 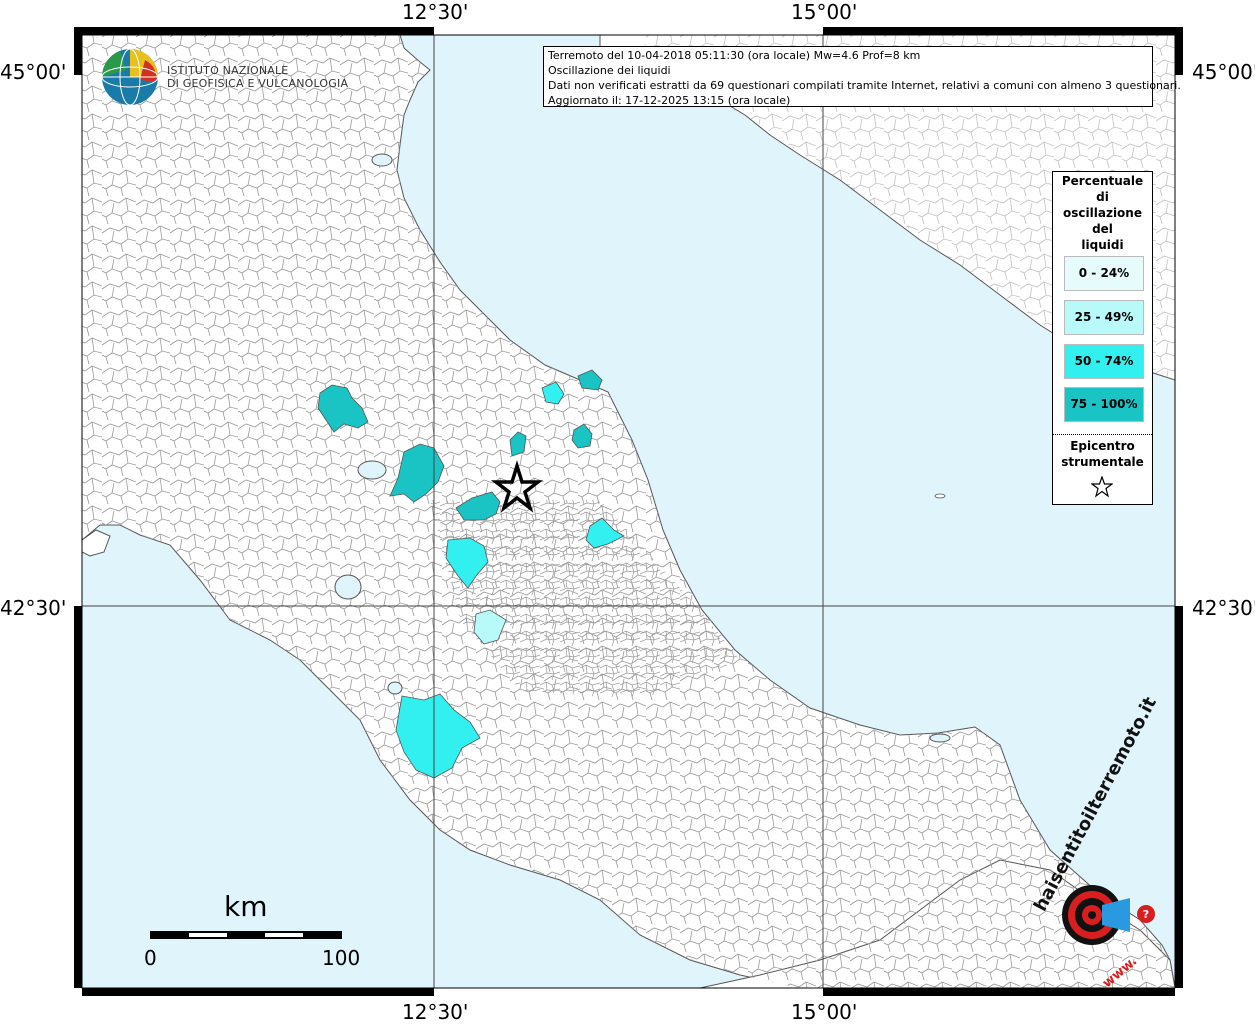 I want to click on legend-star-icon, so click(x=1102, y=487).